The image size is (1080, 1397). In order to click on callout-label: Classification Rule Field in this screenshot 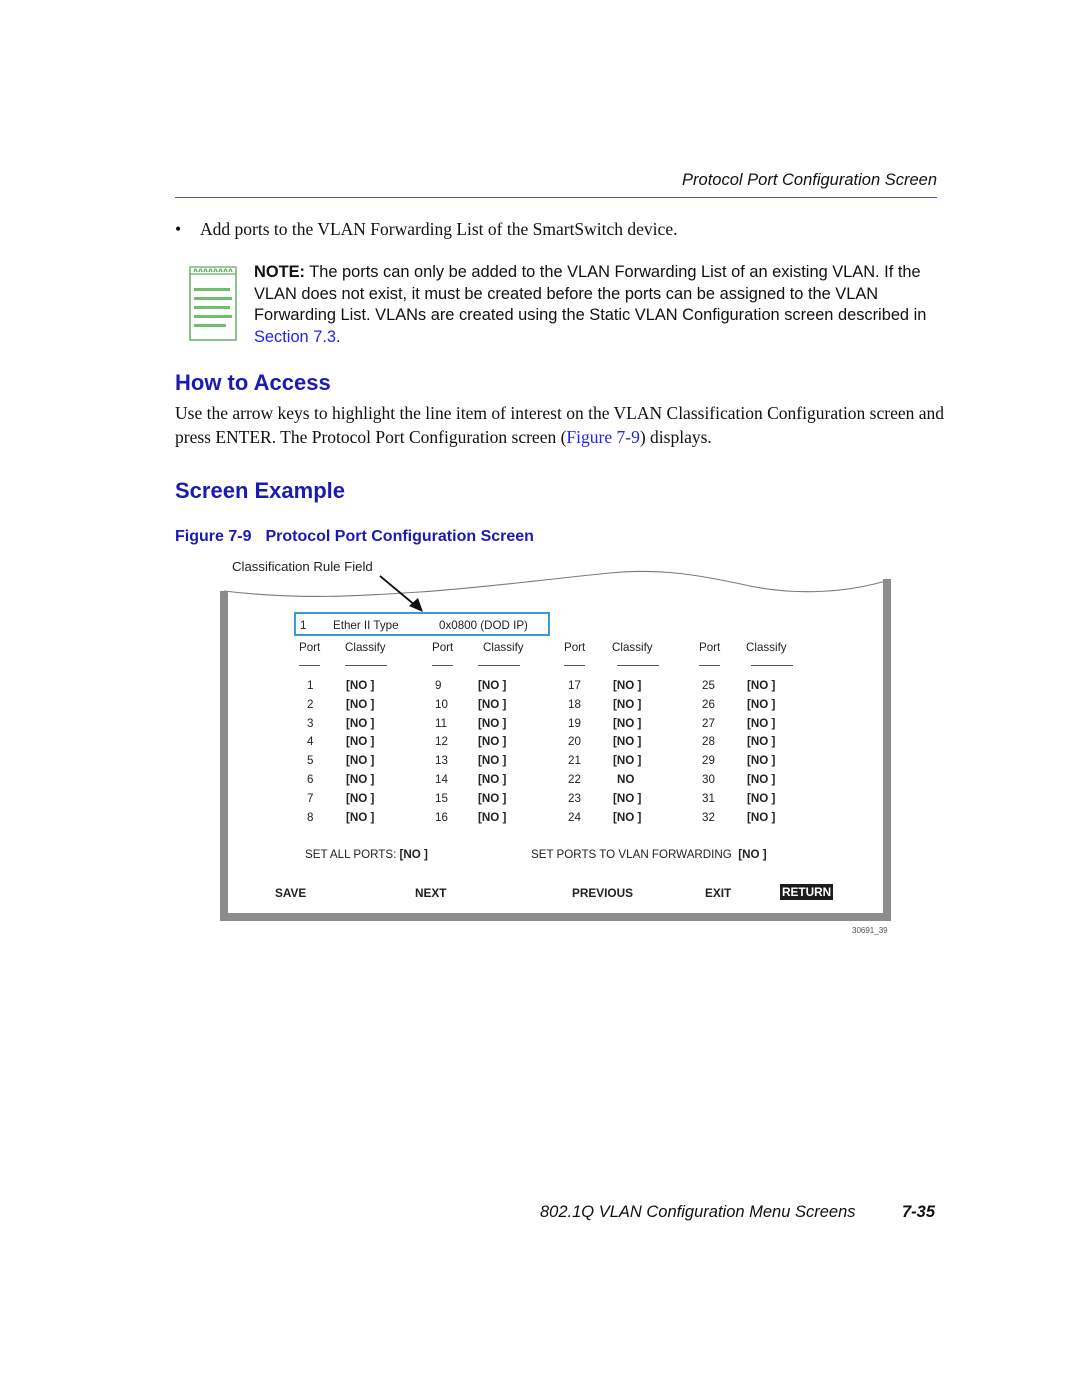, I will do `click(302, 566)`.